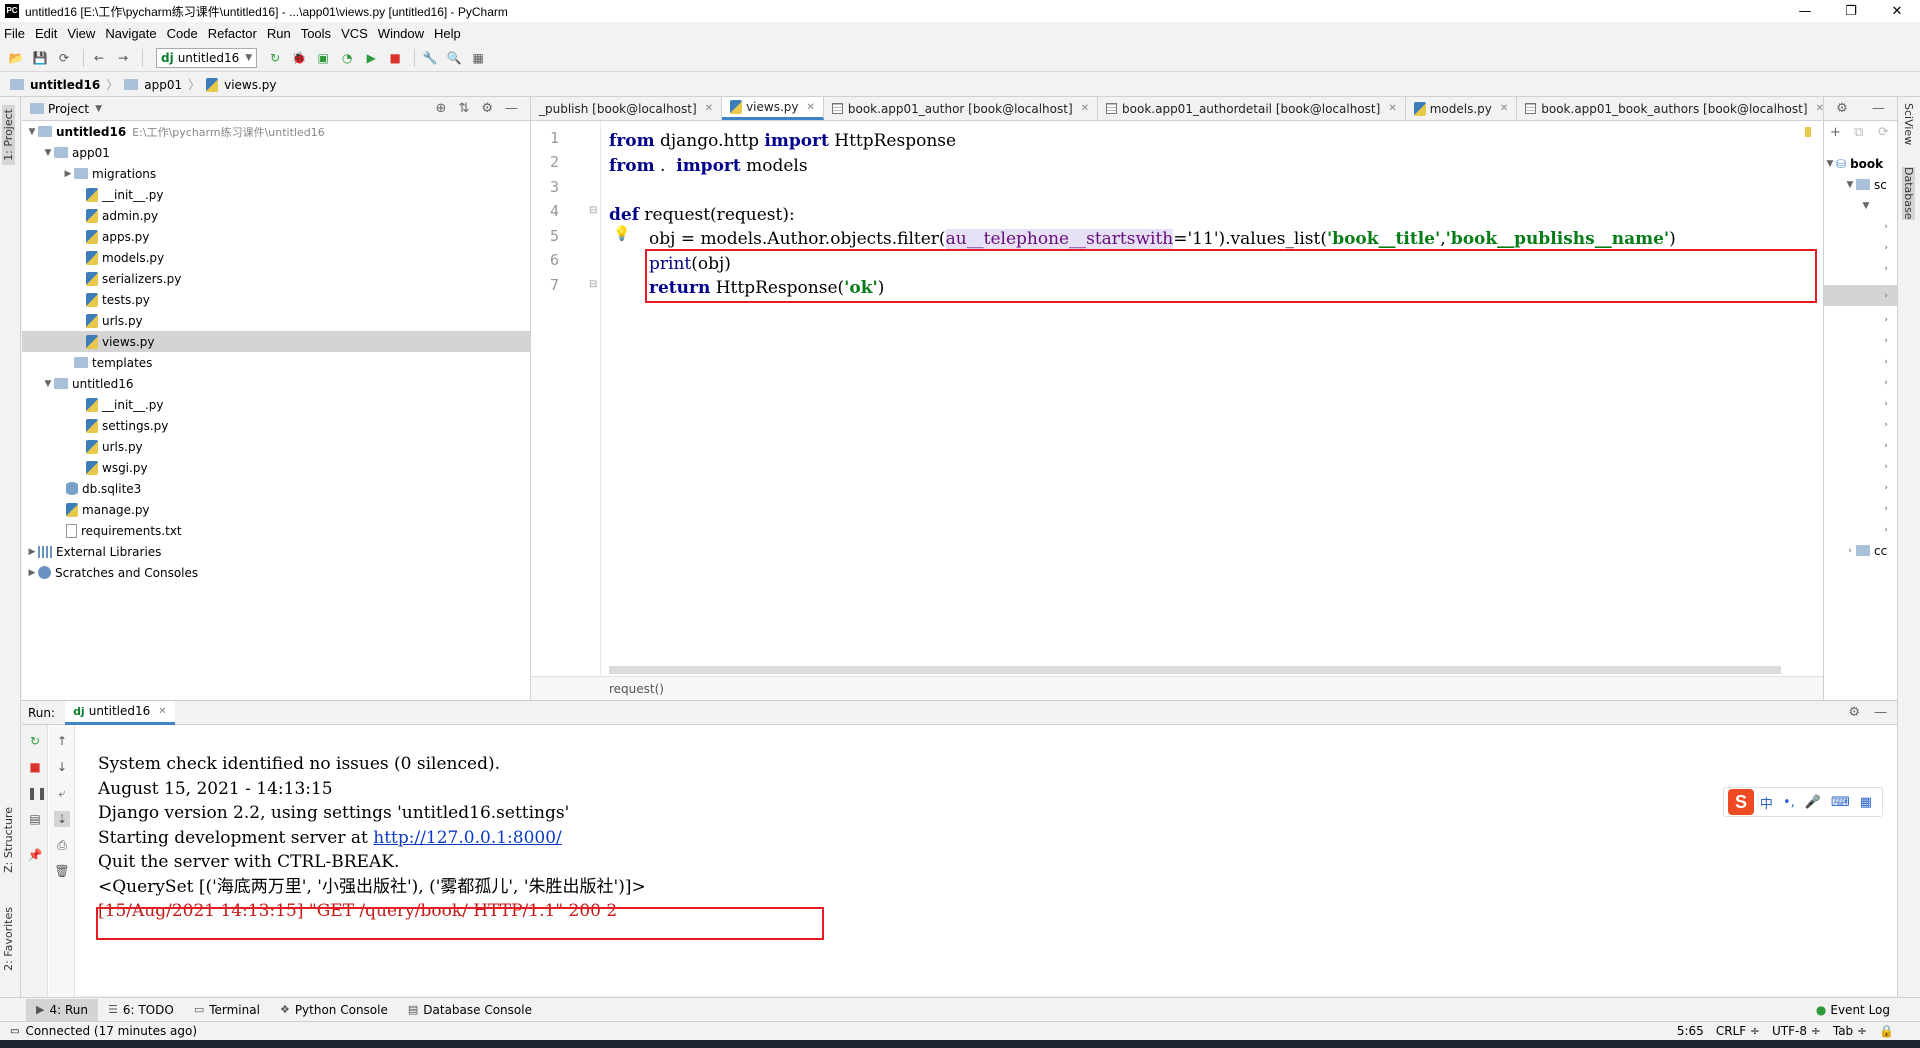 This screenshot has height=1048, width=1920. Describe the element at coordinates (1766, 802) in the screenshot. I see `ime-language-toggle: 中` at that location.